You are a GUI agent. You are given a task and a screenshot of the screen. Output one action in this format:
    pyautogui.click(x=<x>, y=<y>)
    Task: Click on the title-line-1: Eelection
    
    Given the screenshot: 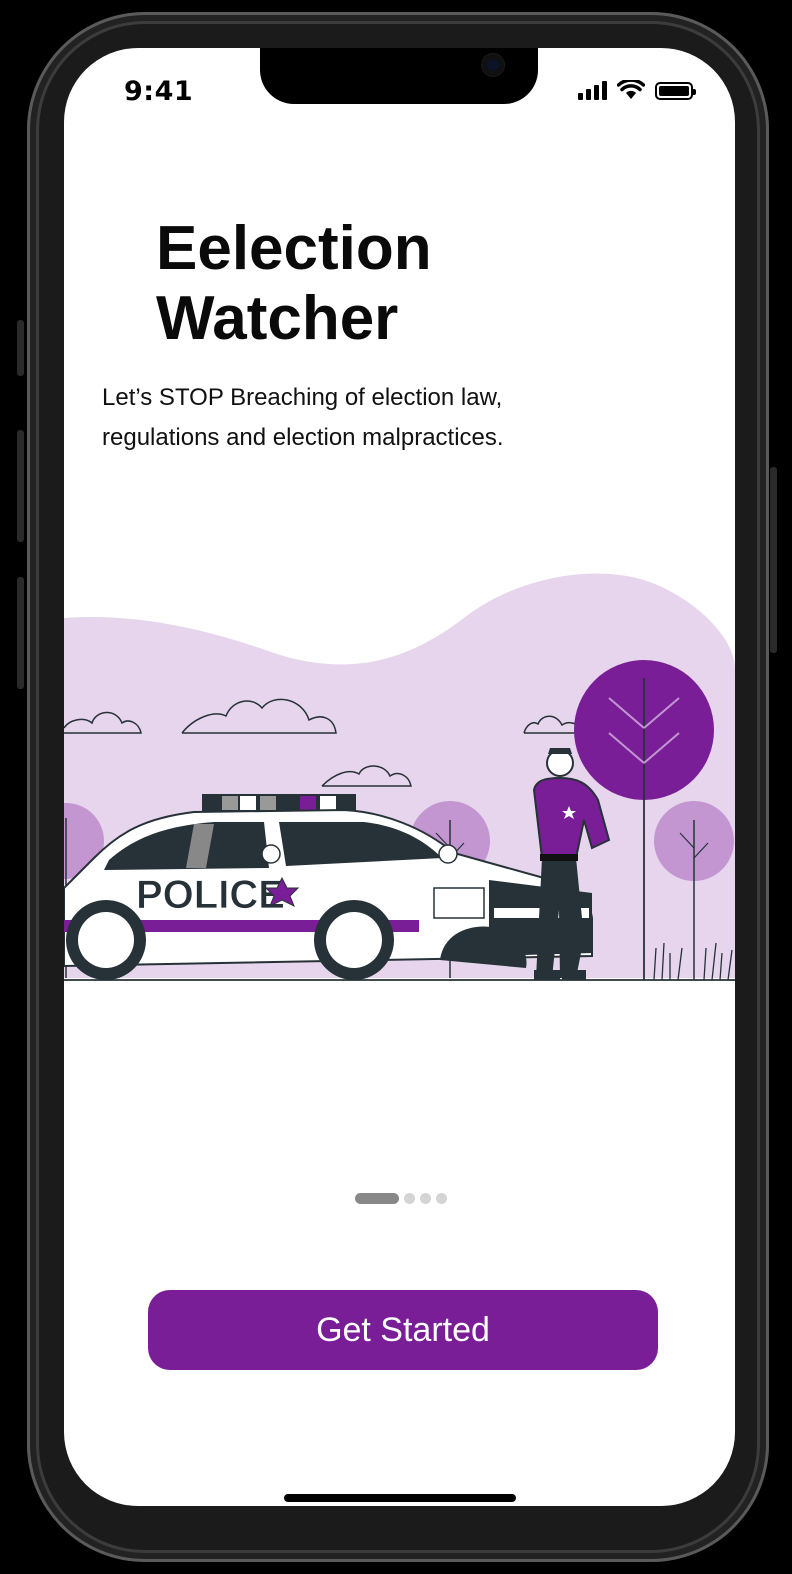 What is the action you would take?
    pyautogui.click(x=294, y=248)
    